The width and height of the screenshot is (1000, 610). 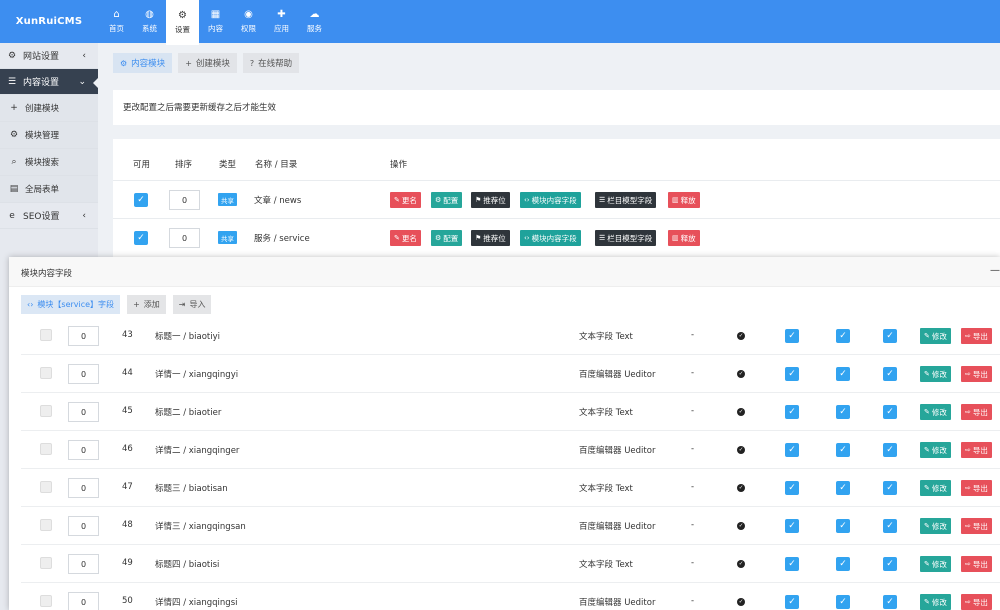 I want to click on nav-item-0: ⌂ 首页, so click(x=116, y=21).